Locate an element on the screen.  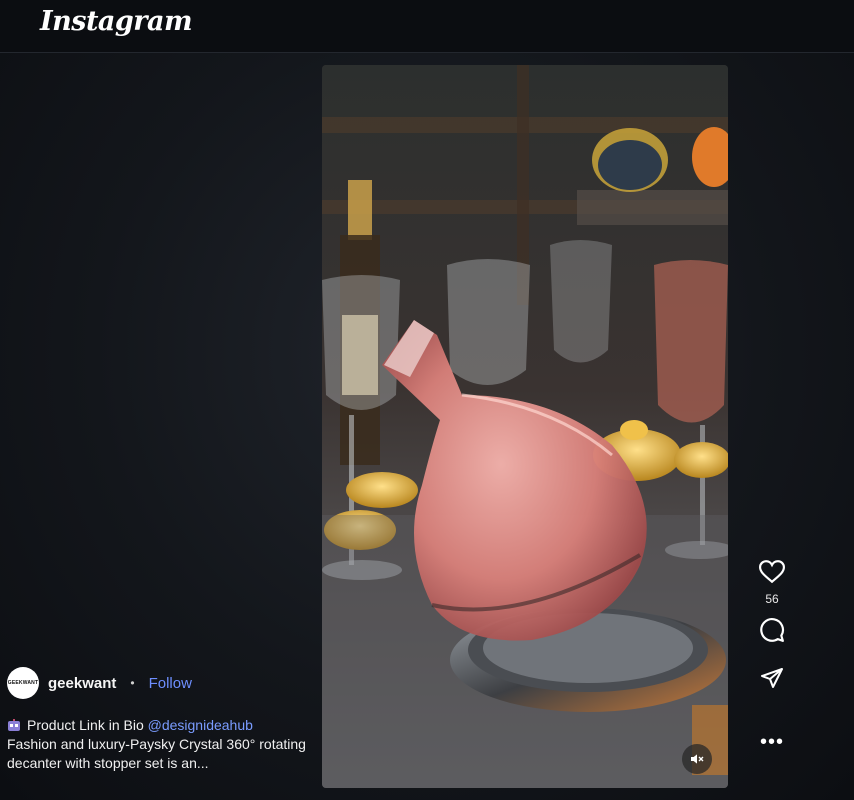
reel-actions: 56 ••• is located at coordinates (772, 657).